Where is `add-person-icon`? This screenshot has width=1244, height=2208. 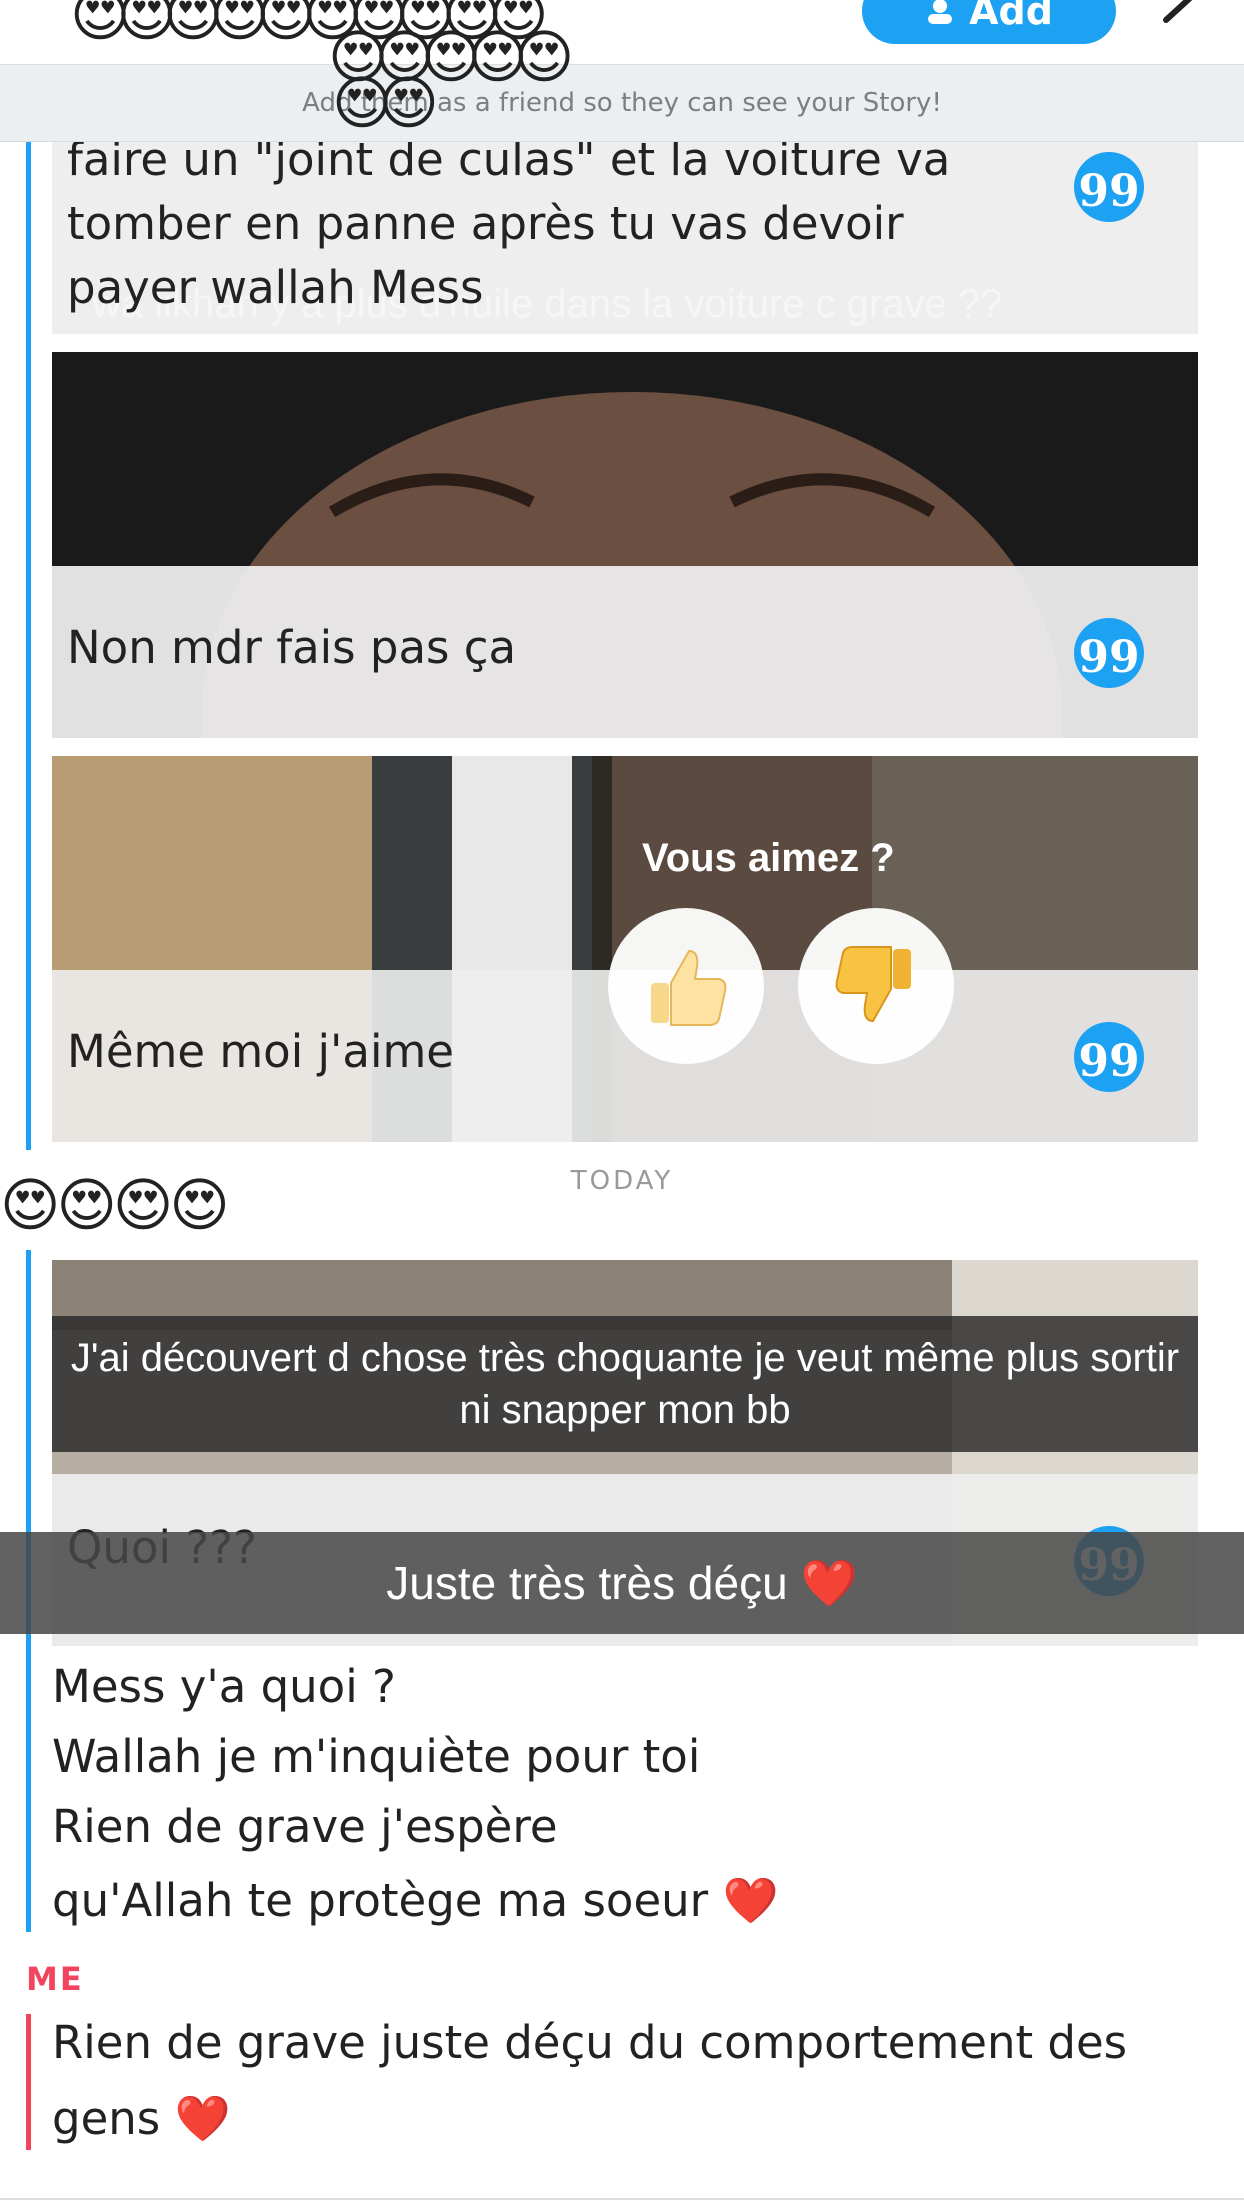 add-person-icon is located at coordinates (940, 12).